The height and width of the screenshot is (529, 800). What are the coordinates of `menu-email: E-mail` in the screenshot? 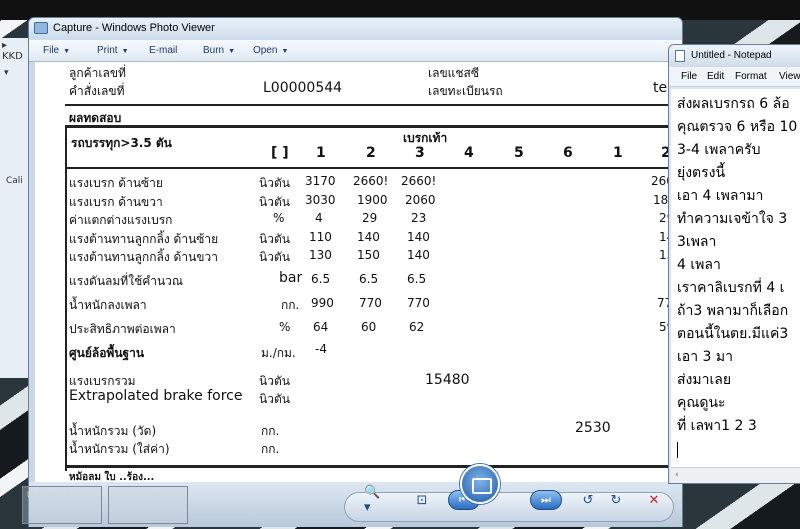 It's located at (163, 50).